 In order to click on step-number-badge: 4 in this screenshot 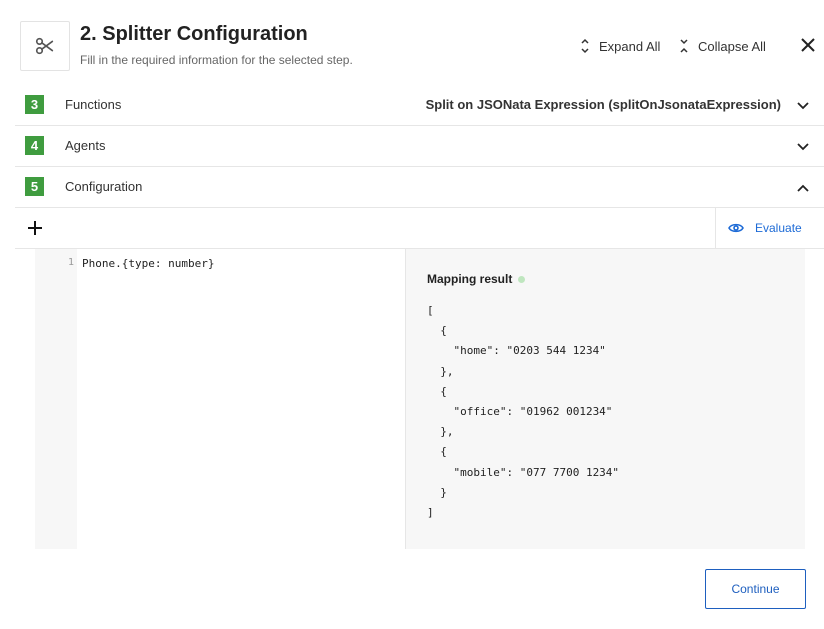, I will do `click(34, 145)`.